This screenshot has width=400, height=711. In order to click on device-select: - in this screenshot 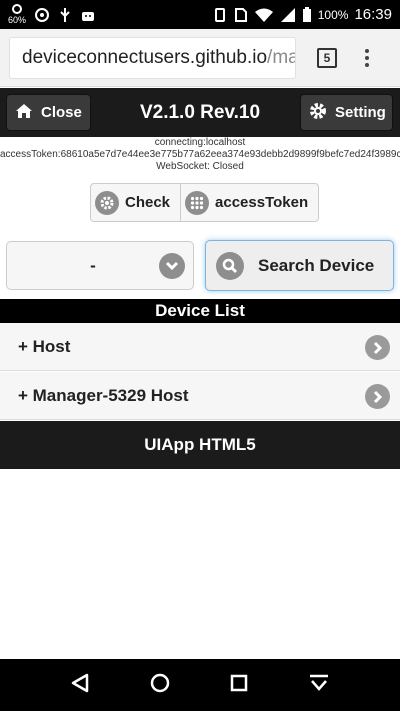, I will do `click(100, 265)`.